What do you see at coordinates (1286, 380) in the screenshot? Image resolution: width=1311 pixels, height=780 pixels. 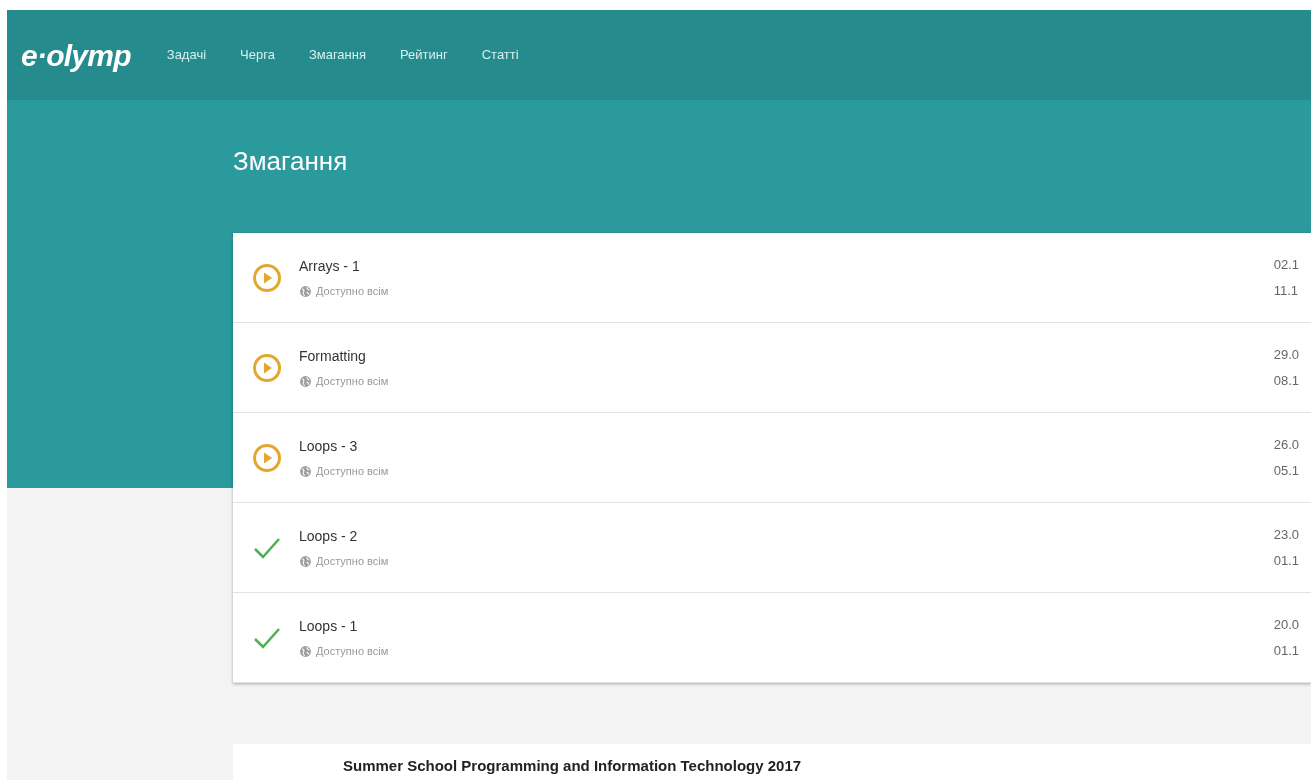 I see `end-date: 08.1` at bounding box center [1286, 380].